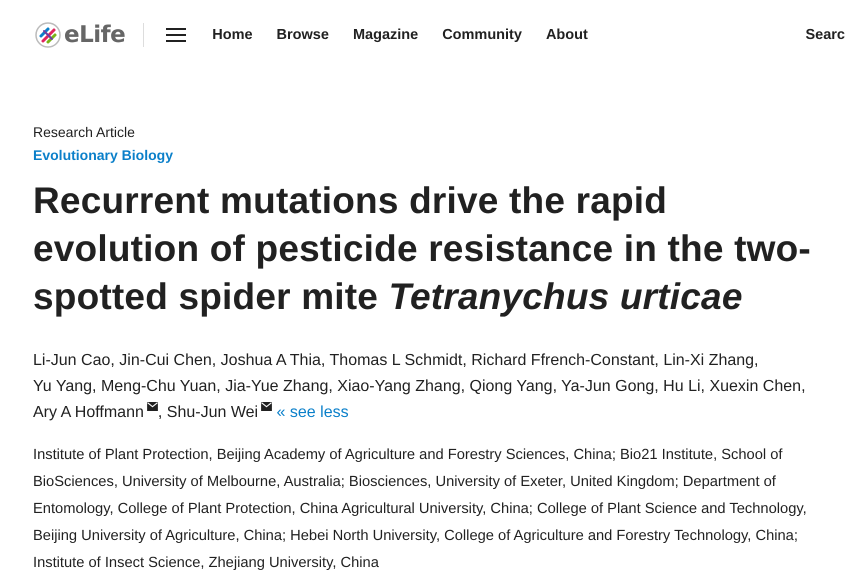  I want to click on author-name: Li-Jun Cao, so click(71, 360).